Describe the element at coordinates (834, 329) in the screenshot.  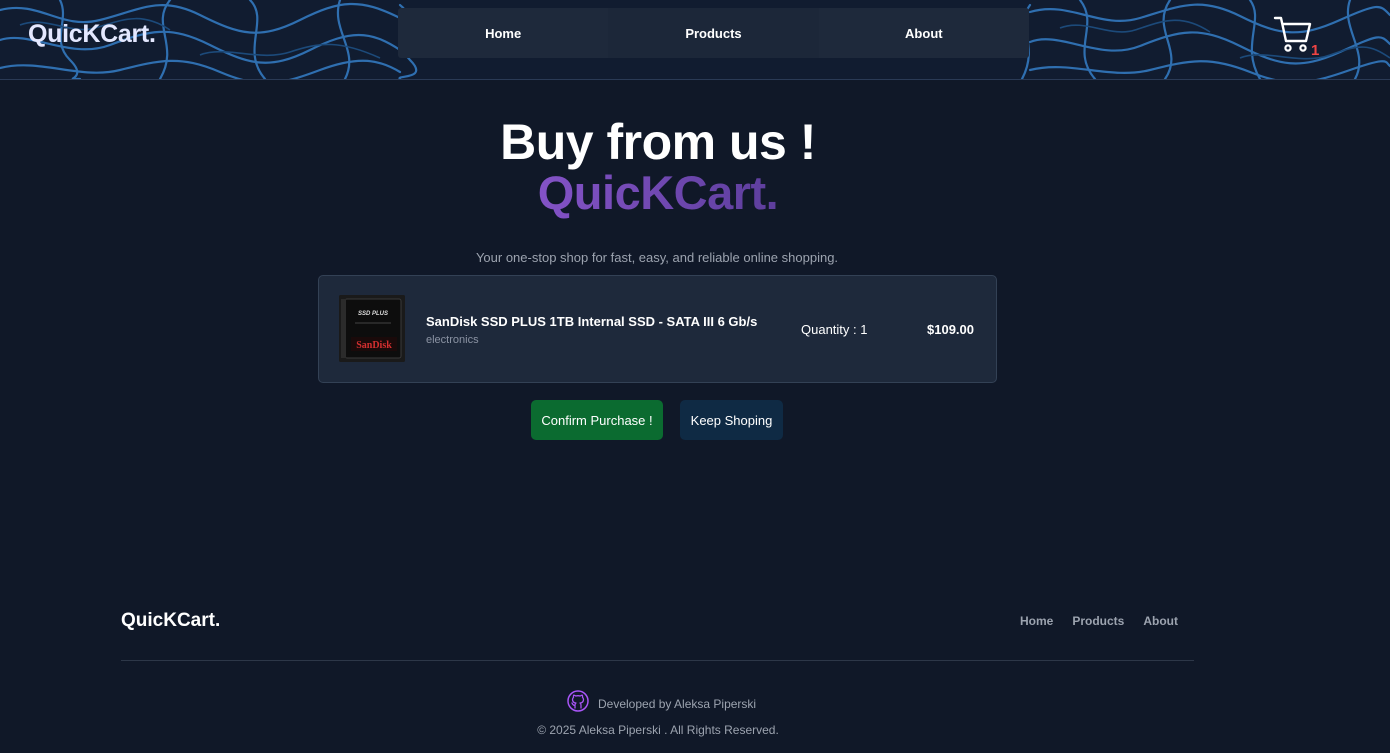
I see `item-quantity: Quantity : 1` at that location.